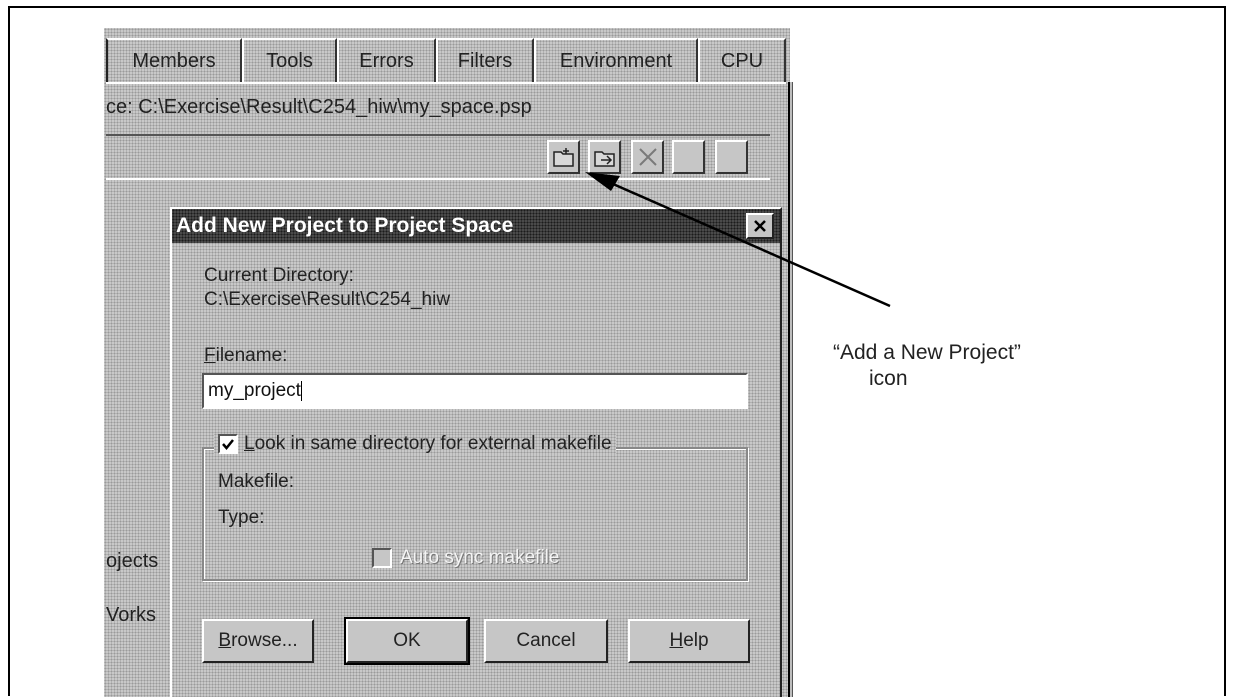 The image size is (1233, 697). I want to click on annotation-line-2: icon, so click(888, 378).